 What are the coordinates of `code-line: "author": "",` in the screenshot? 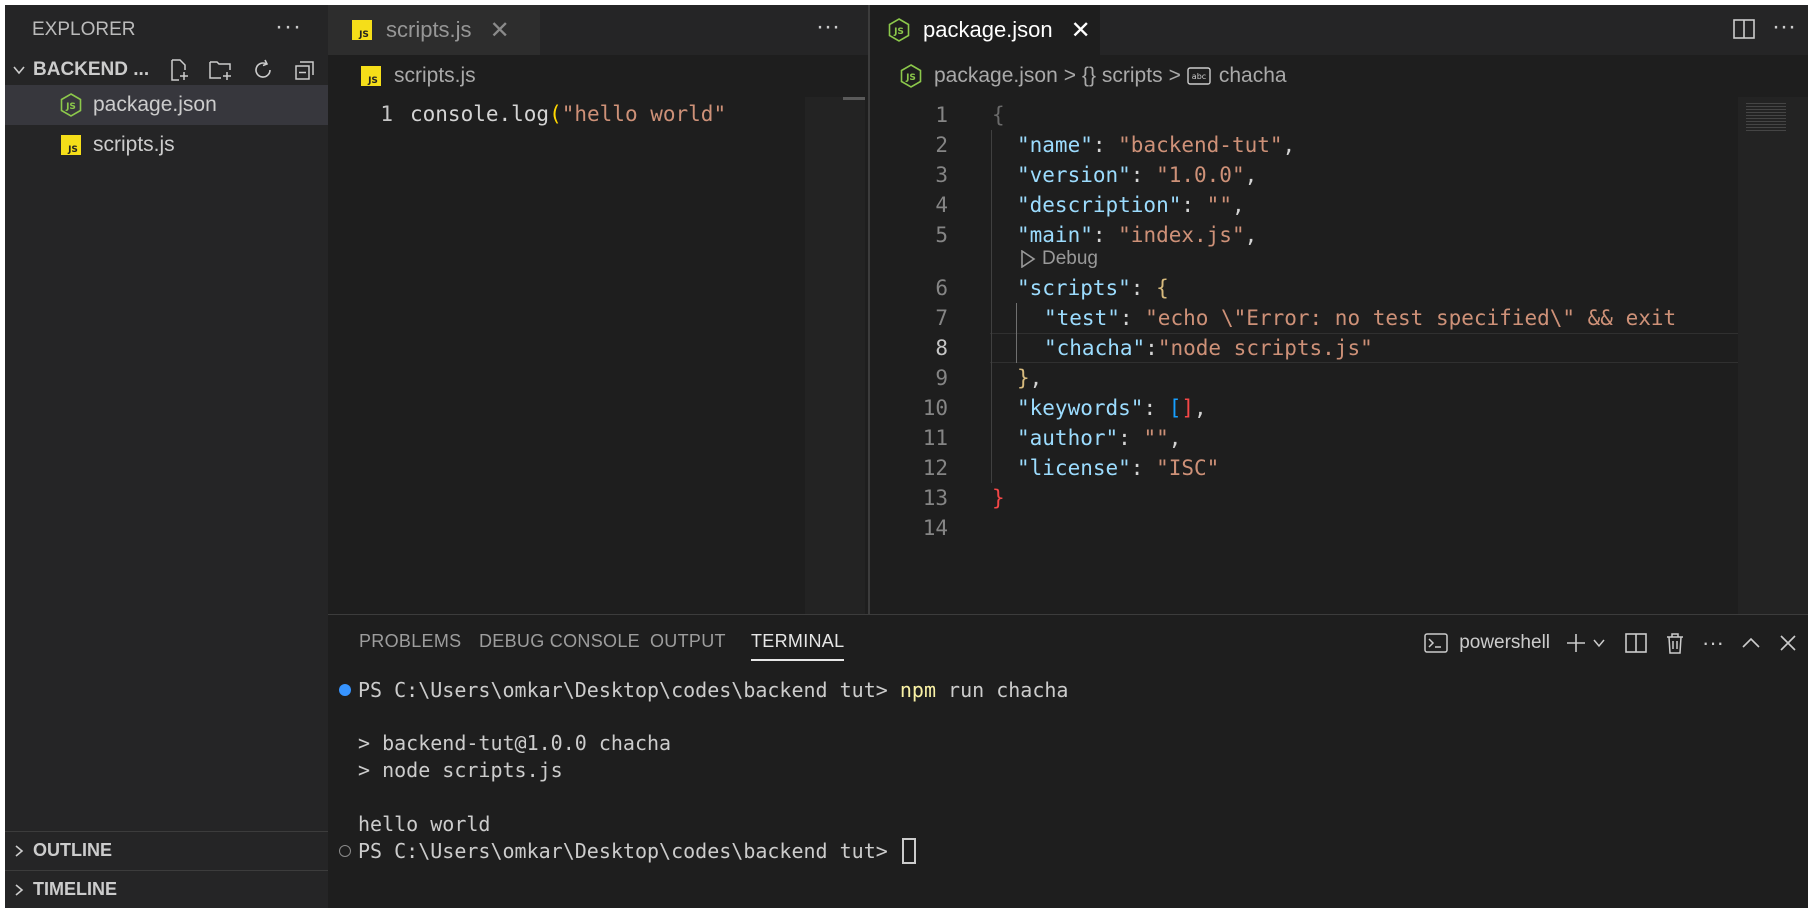 It's located at (1099, 438).